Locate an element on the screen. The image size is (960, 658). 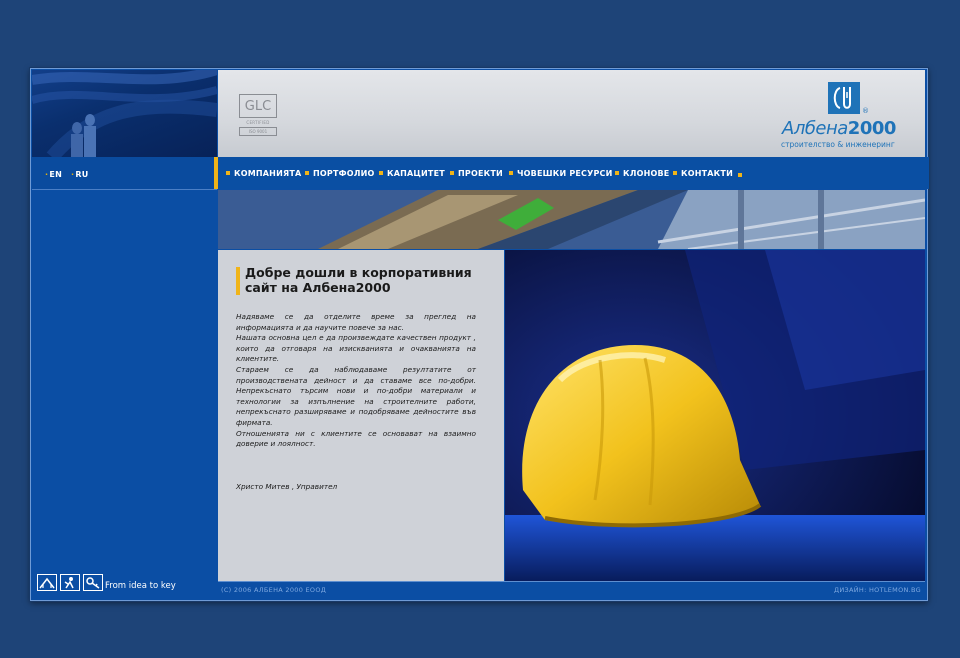
nav-item-projects: ПРОЕКТИ is located at coordinates (476, 173).